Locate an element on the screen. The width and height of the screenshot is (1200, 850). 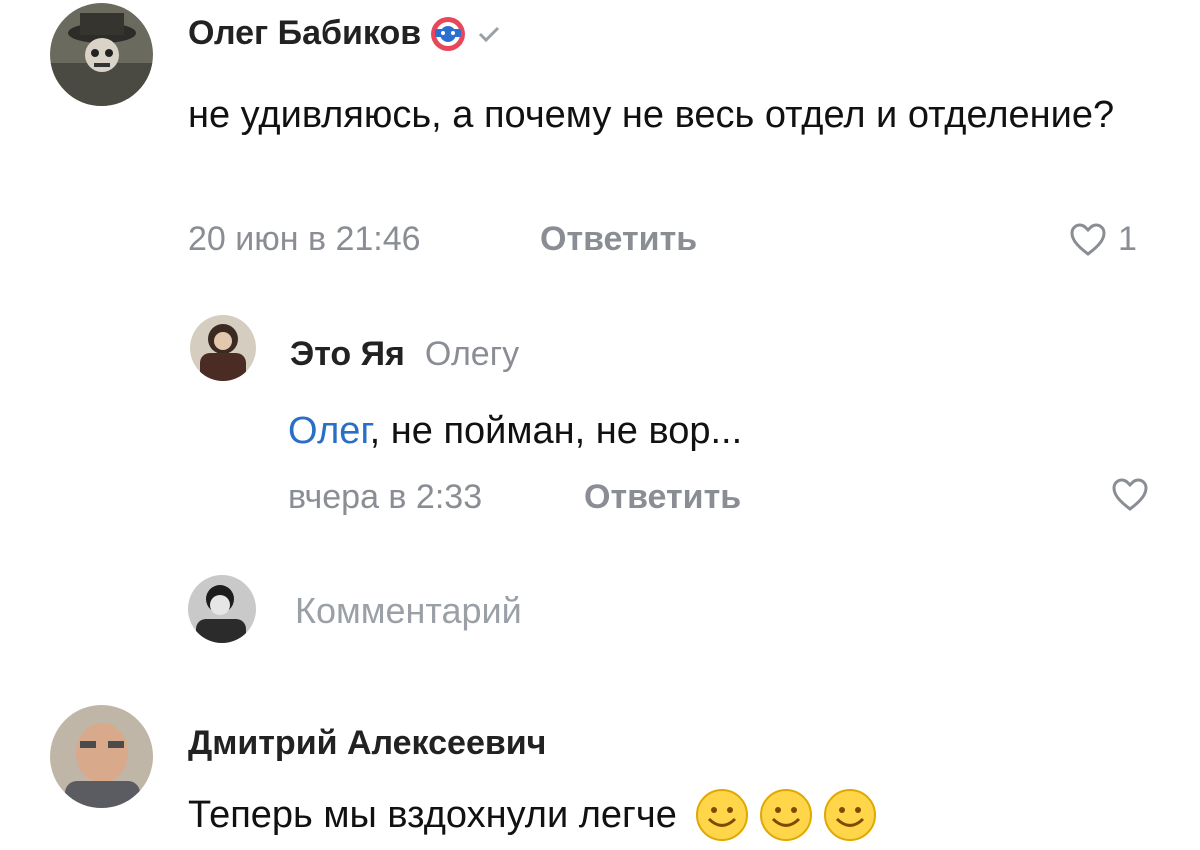
like-count: 1 is located at coordinates (1127, 239).